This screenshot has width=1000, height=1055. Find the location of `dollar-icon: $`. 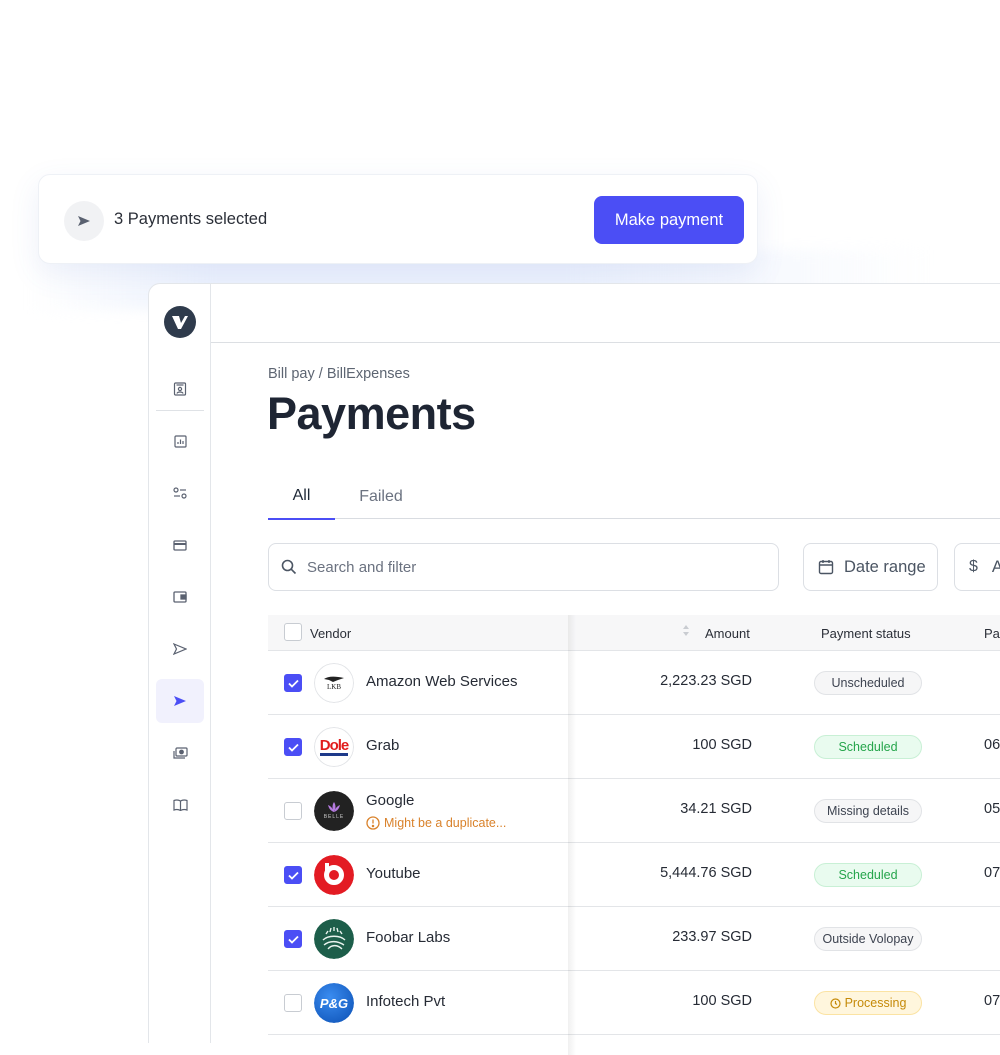

dollar-icon: $ is located at coordinates (973, 566).